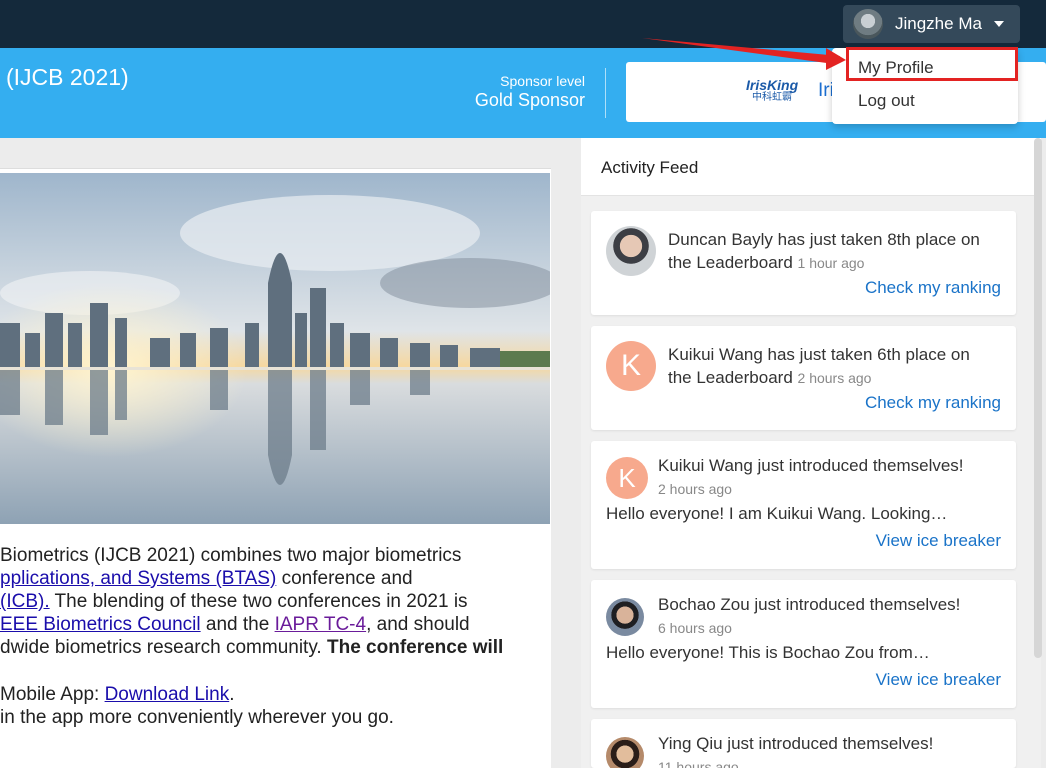 This screenshot has height=768, width=1046. I want to click on desc-line: Mobile App: Download Link., so click(274, 694).